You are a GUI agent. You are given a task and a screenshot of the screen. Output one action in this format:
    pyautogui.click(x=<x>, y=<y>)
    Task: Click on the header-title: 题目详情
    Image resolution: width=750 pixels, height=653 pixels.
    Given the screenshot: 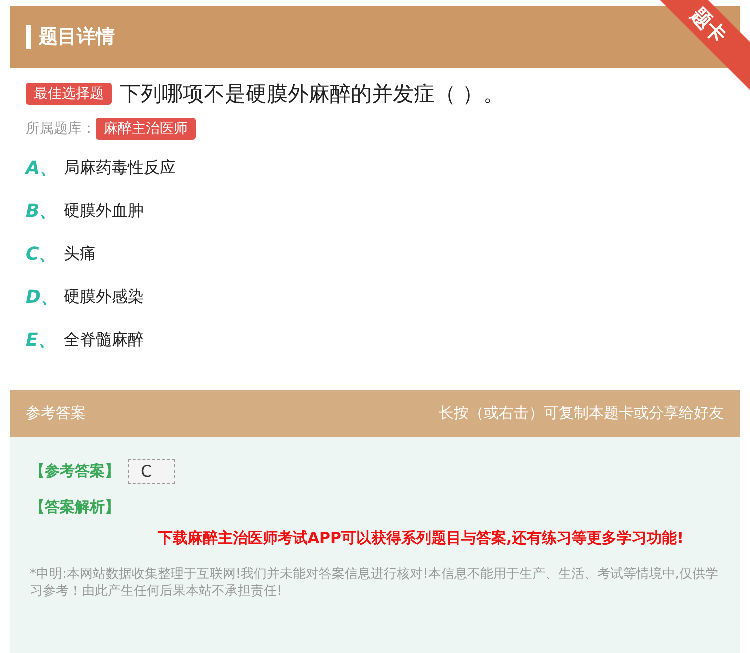 What is the action you would take?
    pyautogui.click(x=77, y=37)
    